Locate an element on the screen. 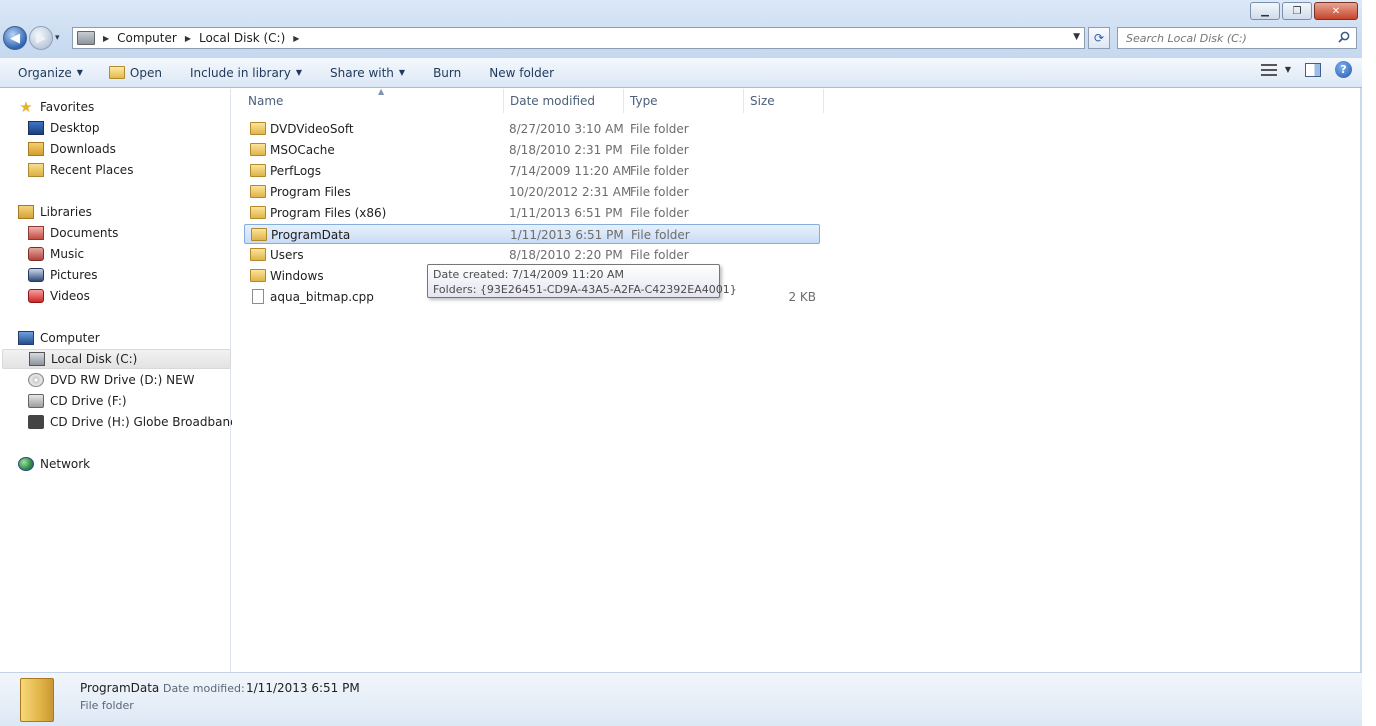 This screenshot has width=1376, height=726. sidebar-item-dvd-rw-drive-d: DVD RW Drive (D:) NEW is located at coordinates (142, 380).